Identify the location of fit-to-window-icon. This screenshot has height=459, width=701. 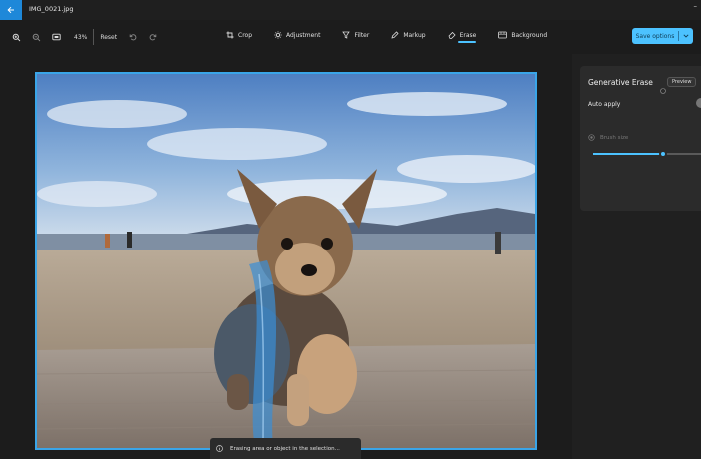
(56, 37).